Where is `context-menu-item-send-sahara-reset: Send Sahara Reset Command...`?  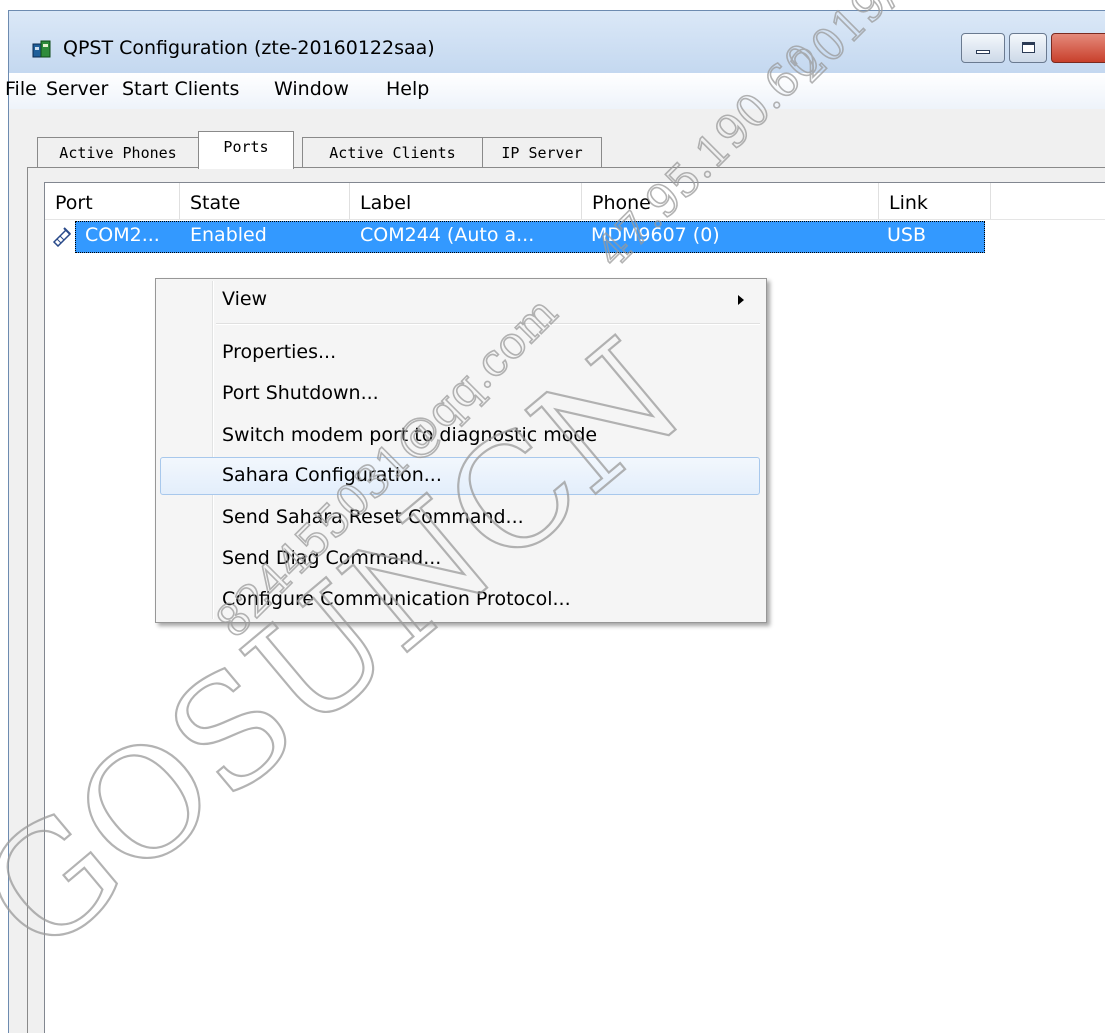 context-menu-item-send-sahara-reset: Send Sahara Reset Command... is located at coordinates (460, 518).